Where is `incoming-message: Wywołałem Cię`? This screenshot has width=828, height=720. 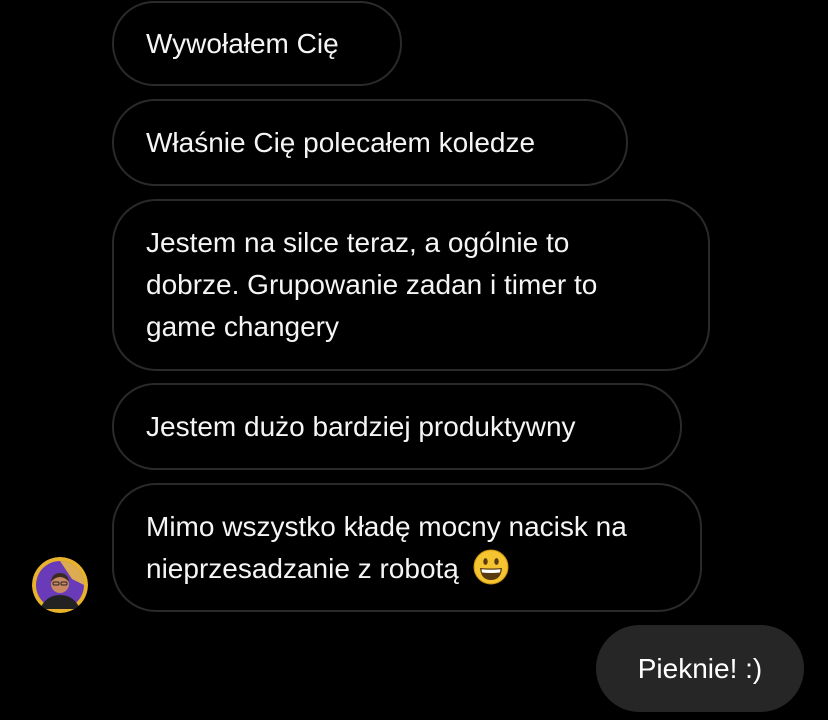
incoming-message: Wywołałem Cię is located at coordinates (257, 43).